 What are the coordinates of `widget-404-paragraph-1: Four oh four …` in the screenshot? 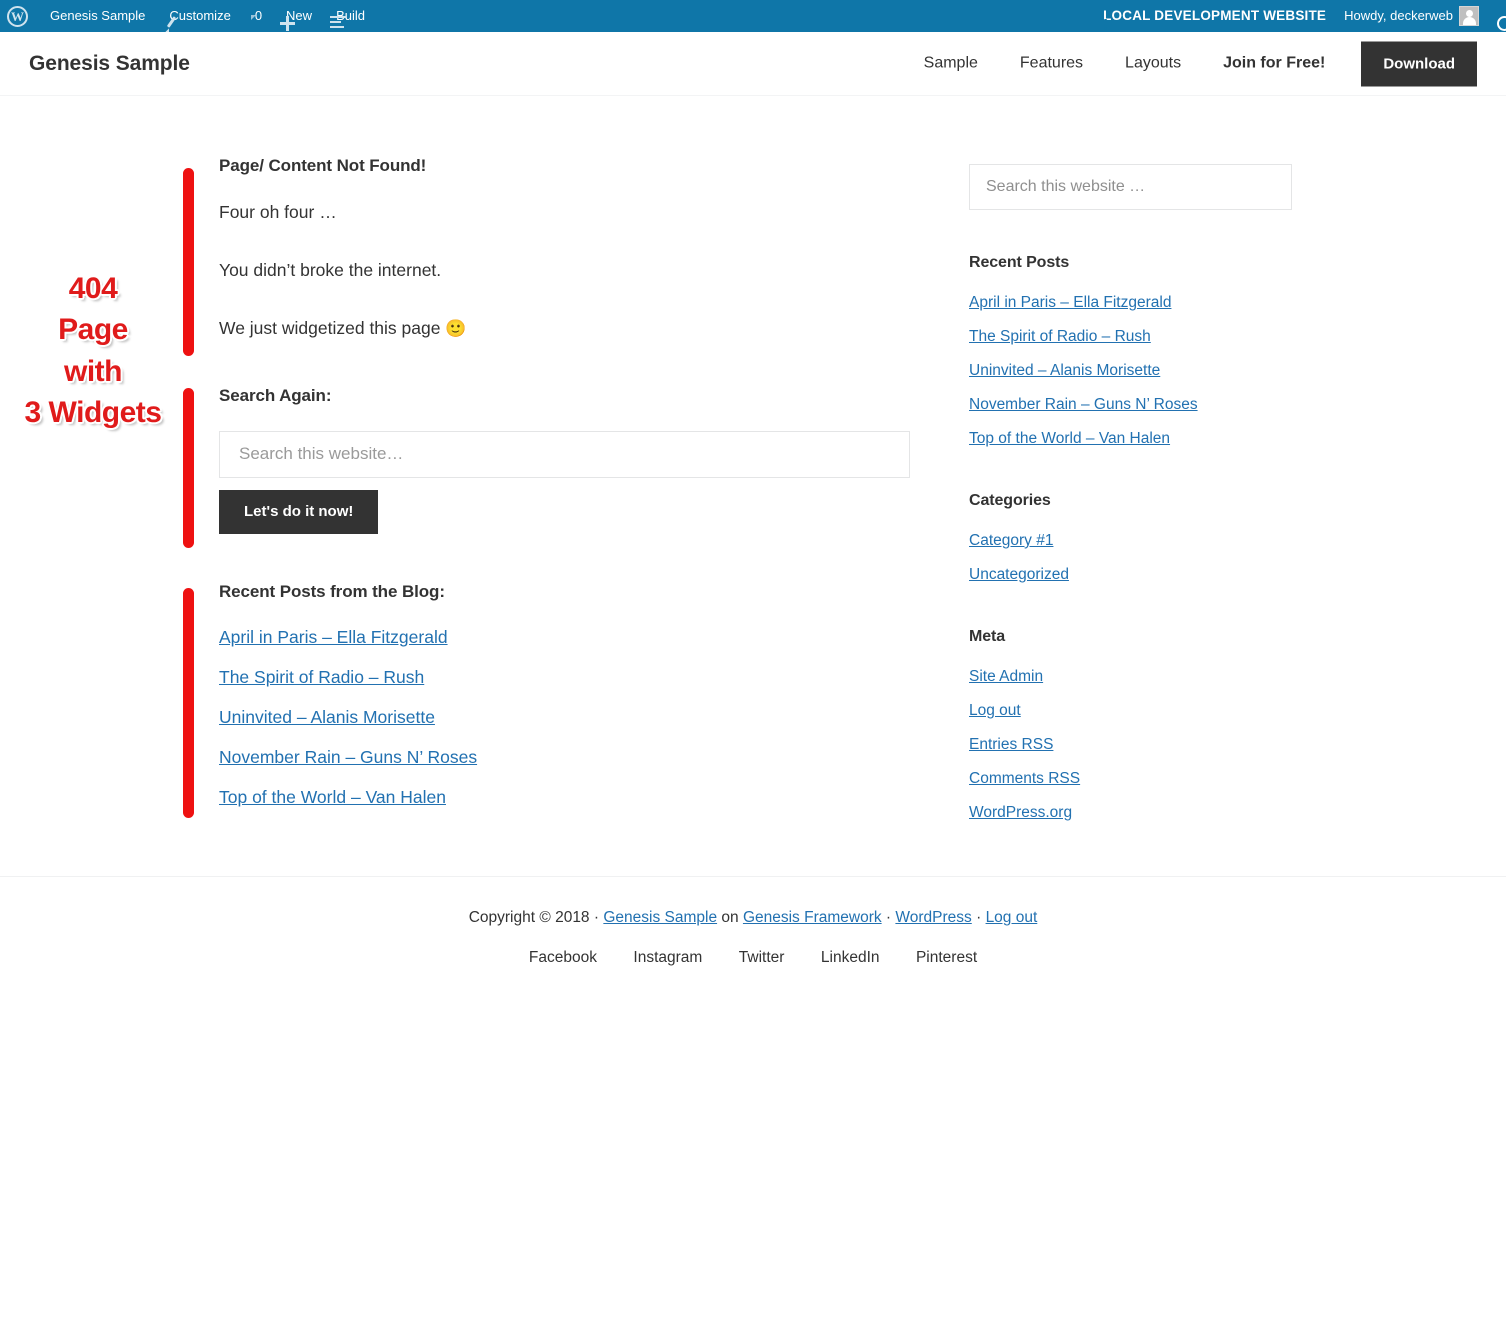 It's located at (278, 212).